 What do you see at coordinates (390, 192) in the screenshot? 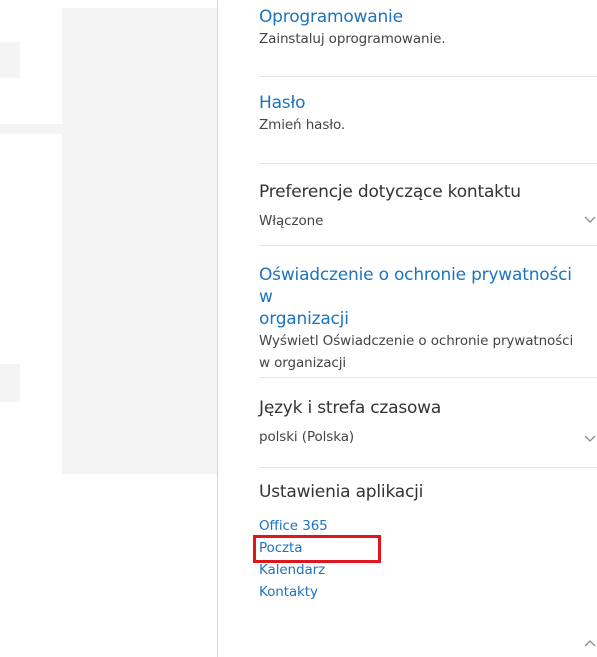
I see `contact-preferences-title: Preferencje dotyczące kontaktu` at bounding box center [390, 192].